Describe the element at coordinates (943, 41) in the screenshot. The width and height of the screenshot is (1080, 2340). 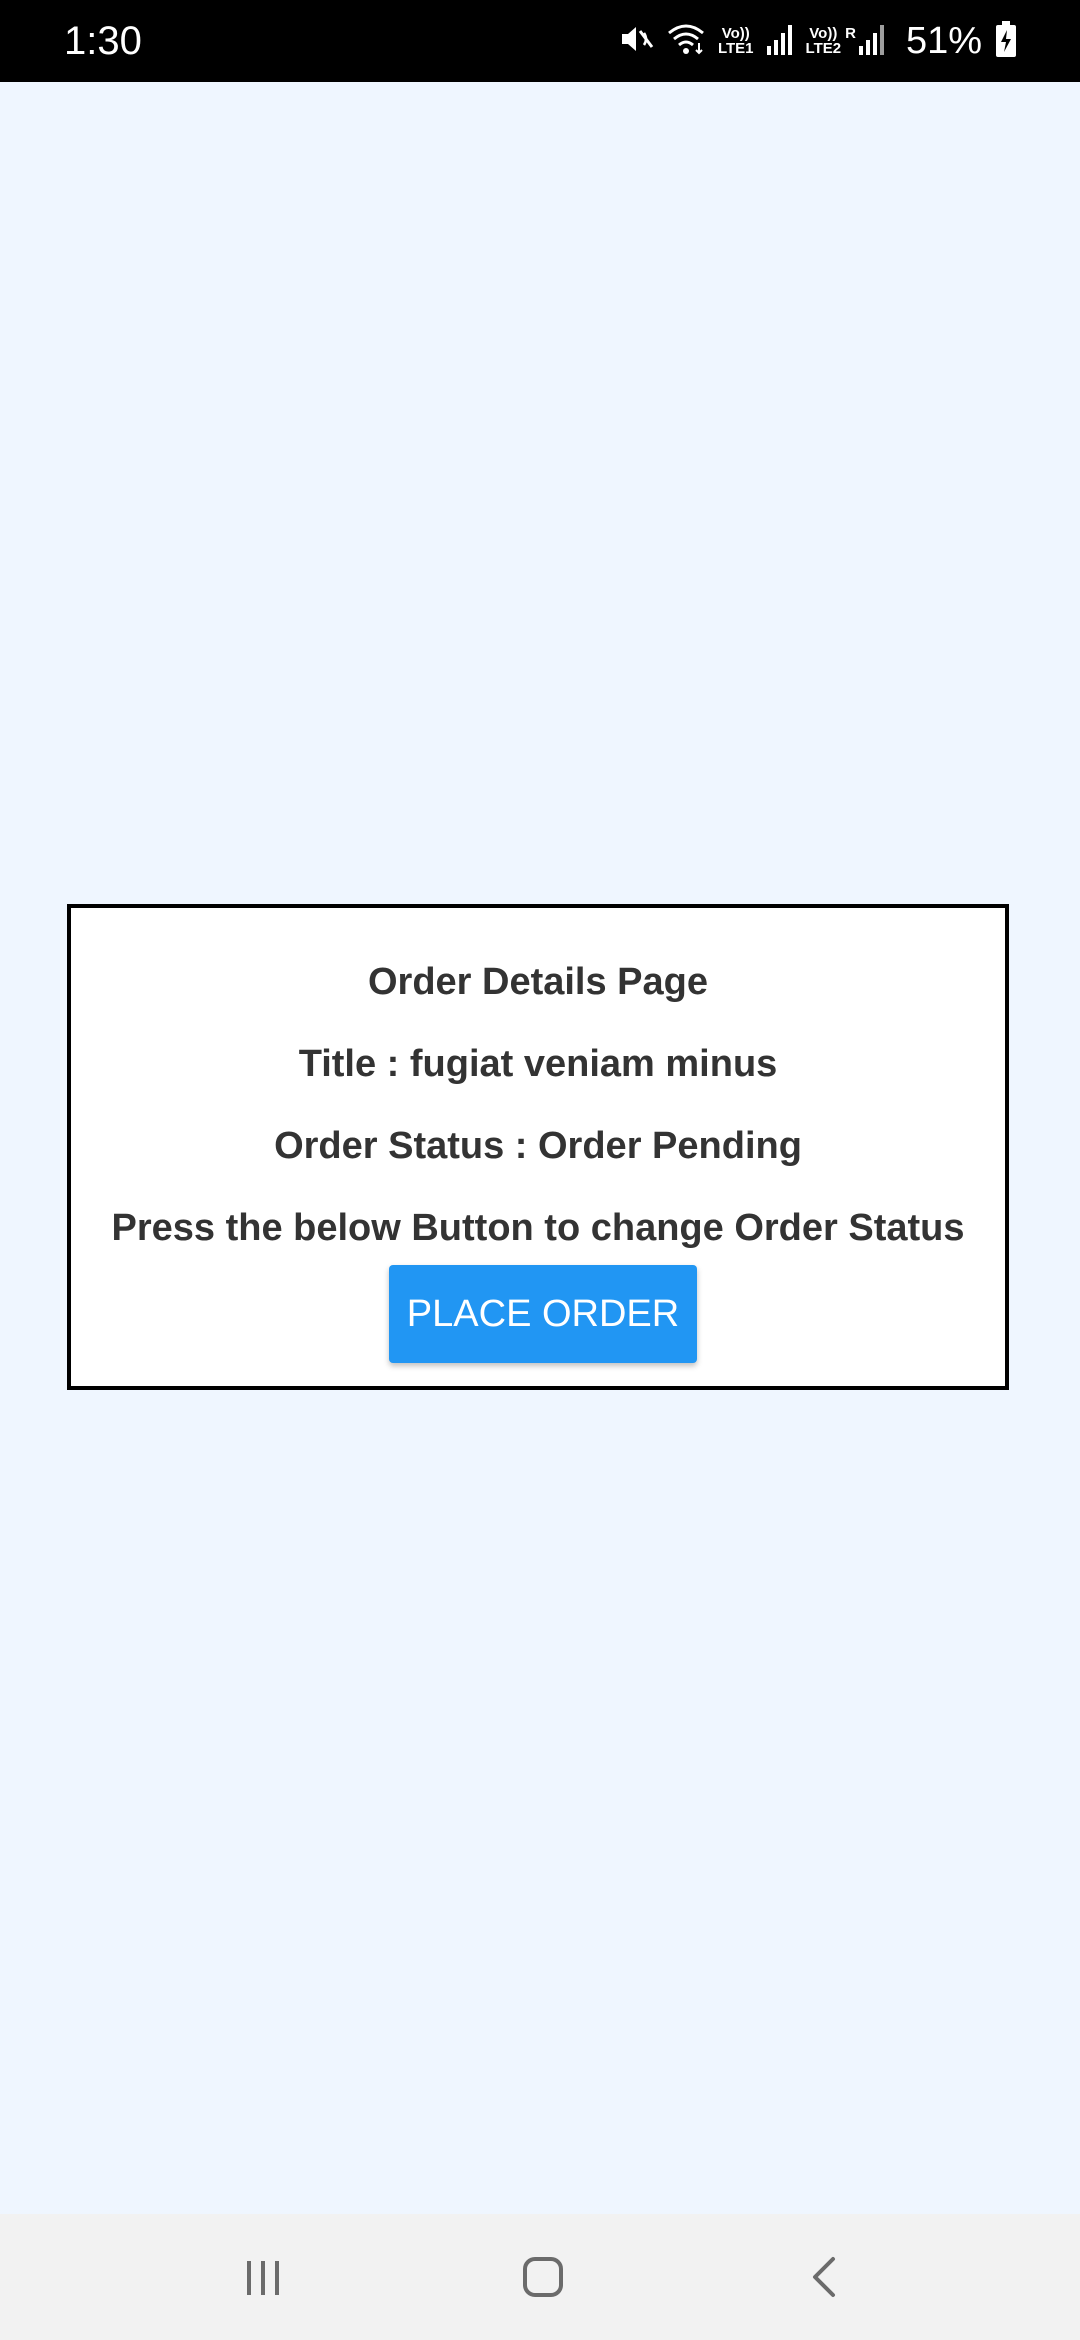
I see `battery-percentage: 51%` at that location.